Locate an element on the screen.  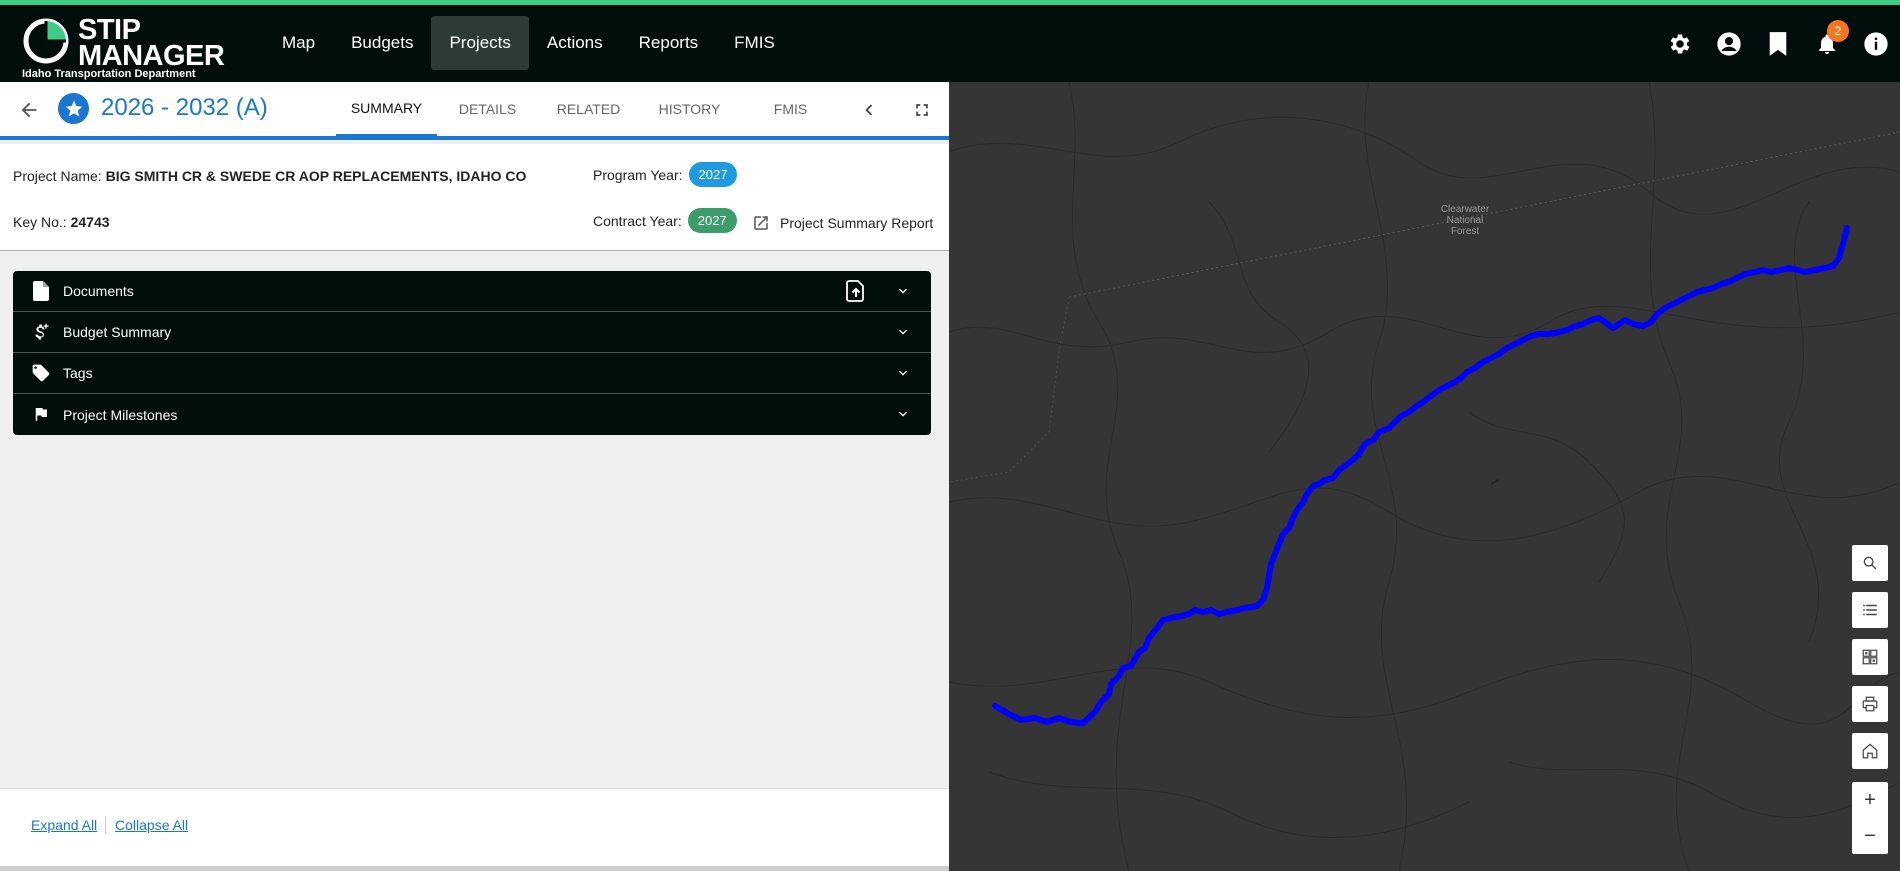
bookmark-icon is located at coordinates (1778, 44).